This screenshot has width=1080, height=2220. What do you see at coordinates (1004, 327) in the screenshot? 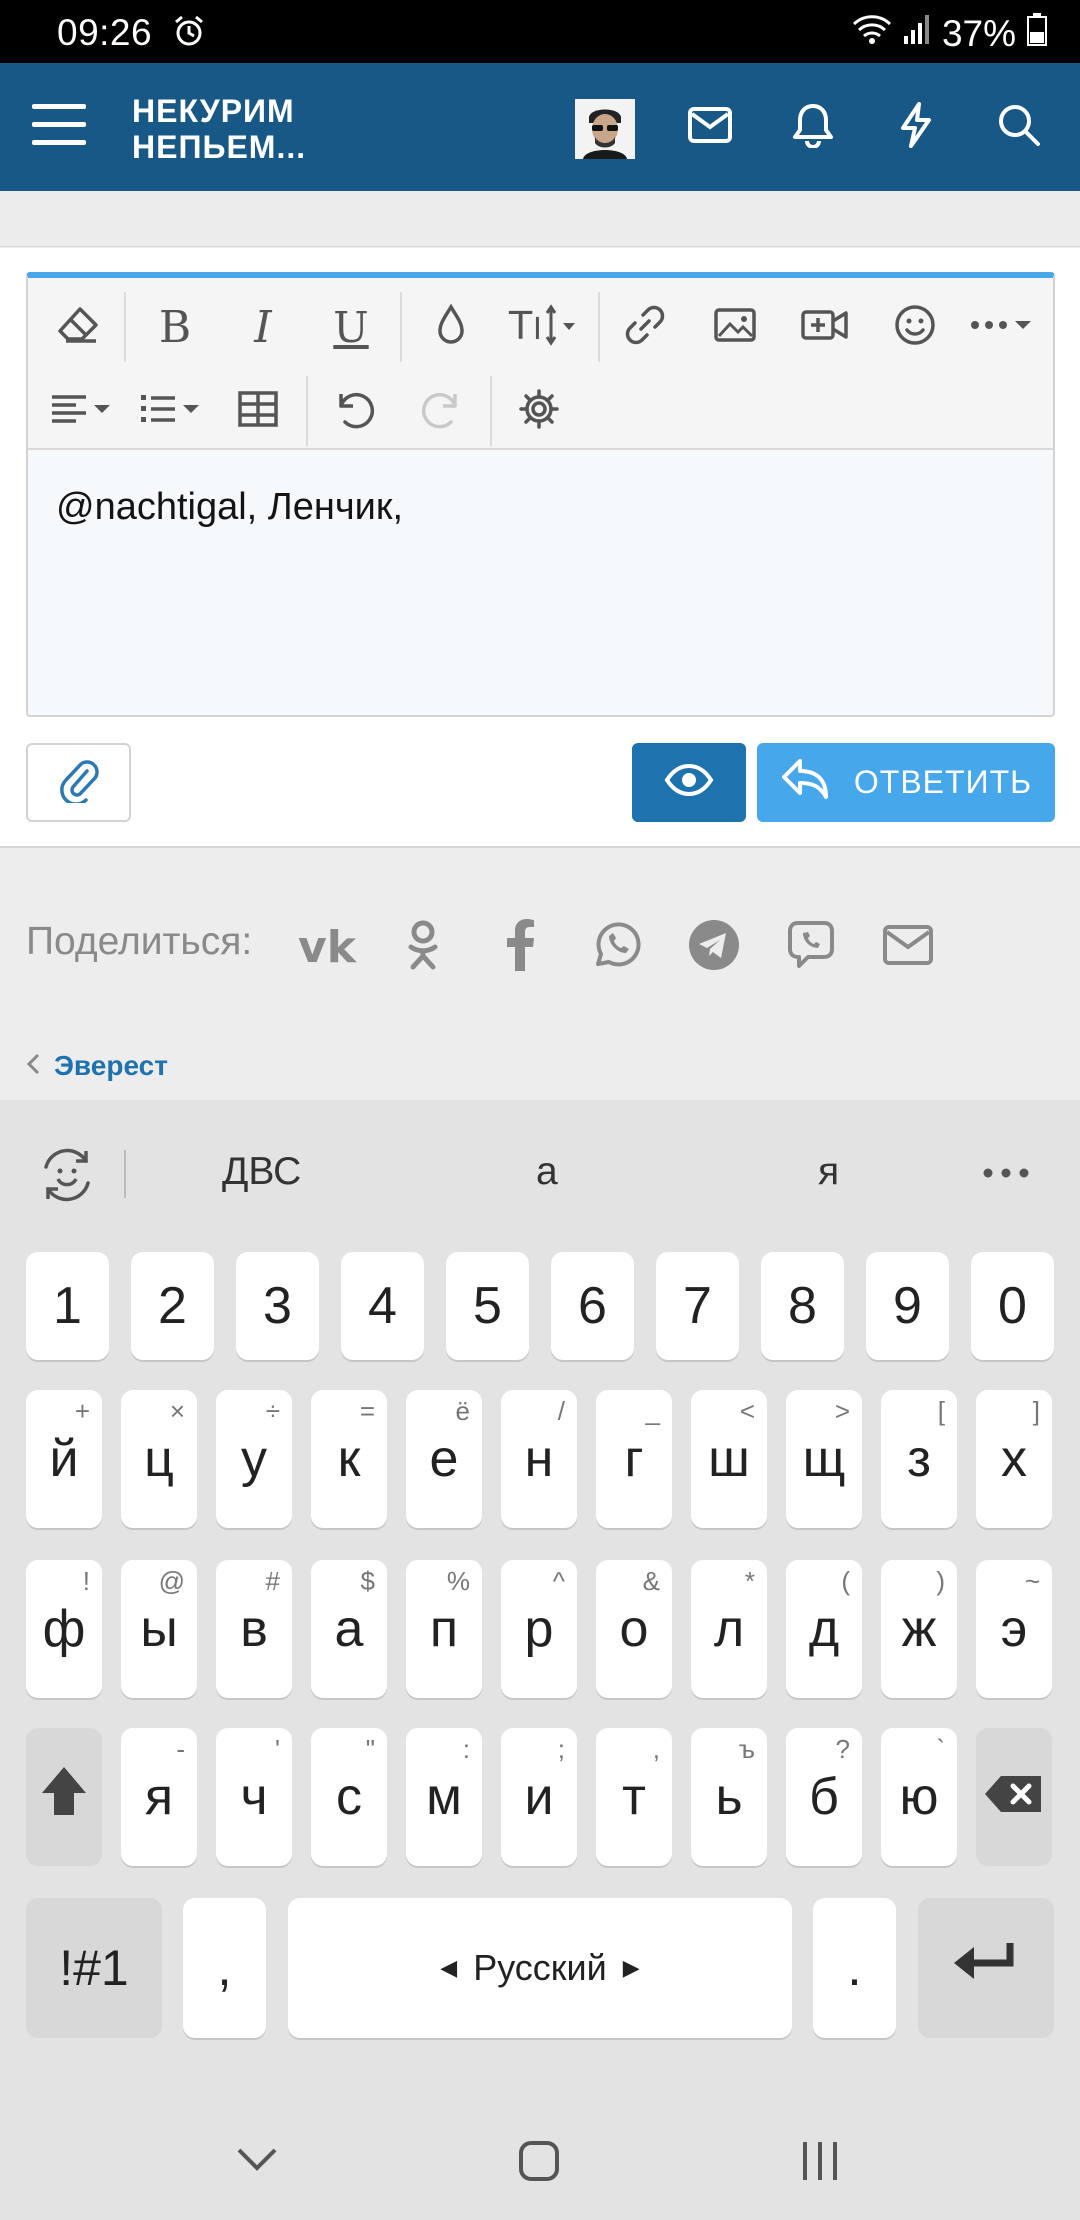
I see `more-options-button` at bounding box center [1004, 327].